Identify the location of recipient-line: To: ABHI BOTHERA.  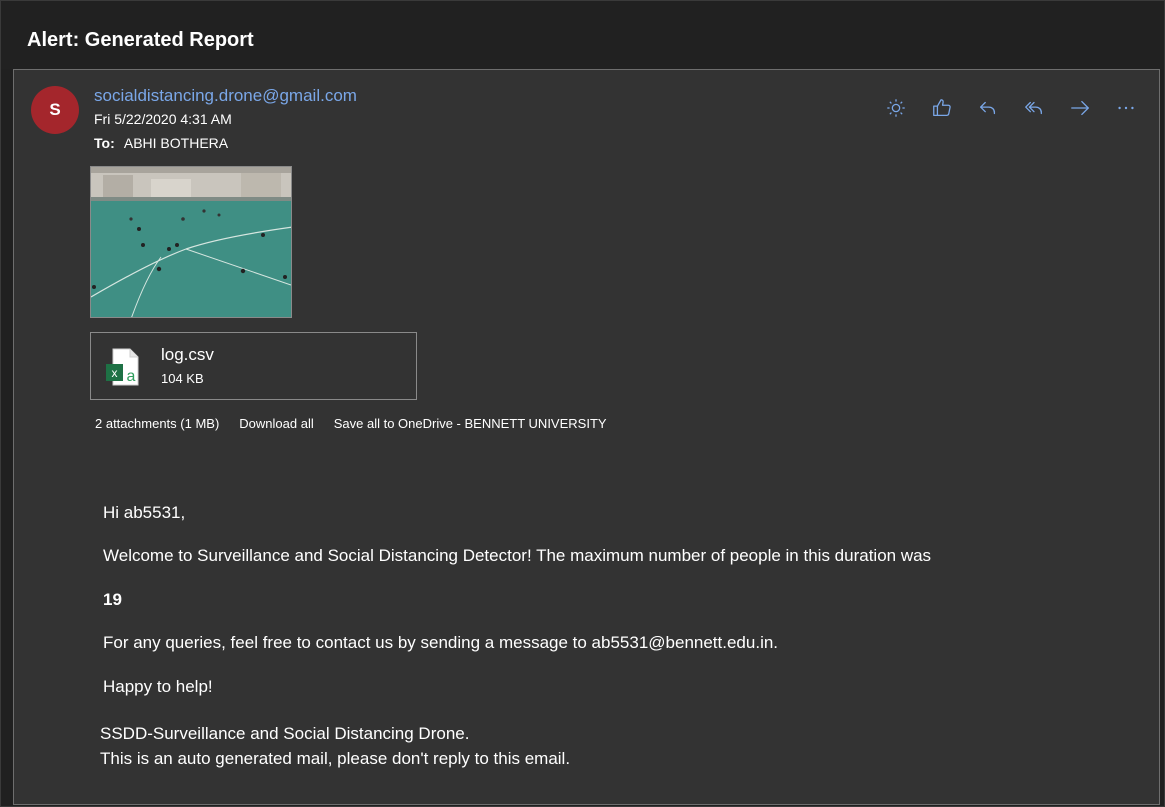
(161, 143).